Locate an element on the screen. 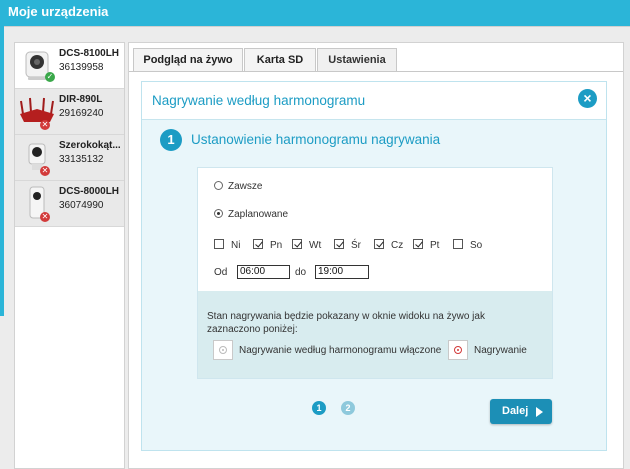 This screenshot has height=469, width=630. device-item-szerokokat: ✕ Szerokokąt... 33135132 is located at coordinates (69, 158).